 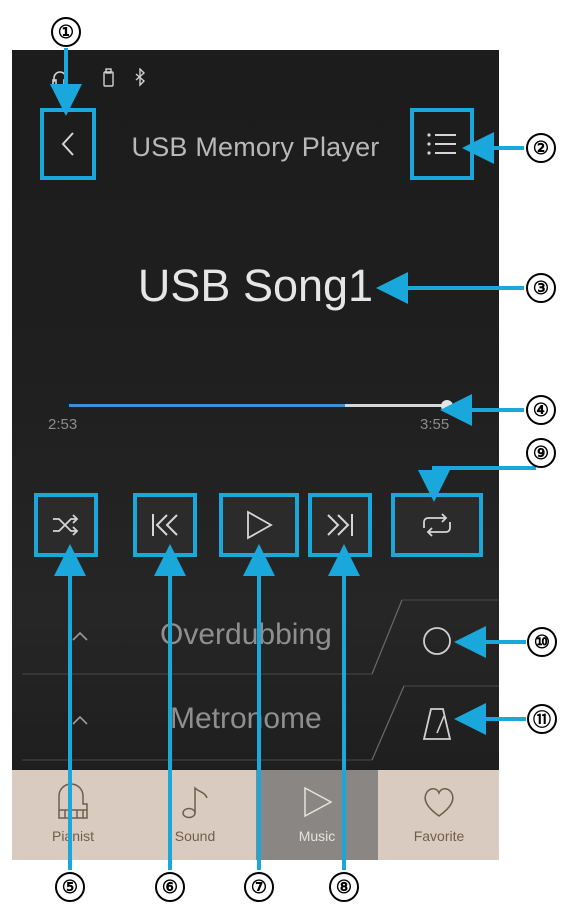 What do you see at coordinates (541, 288) in the screenshot?
I see `callout-3: ③` at bounding box center [541, 288].